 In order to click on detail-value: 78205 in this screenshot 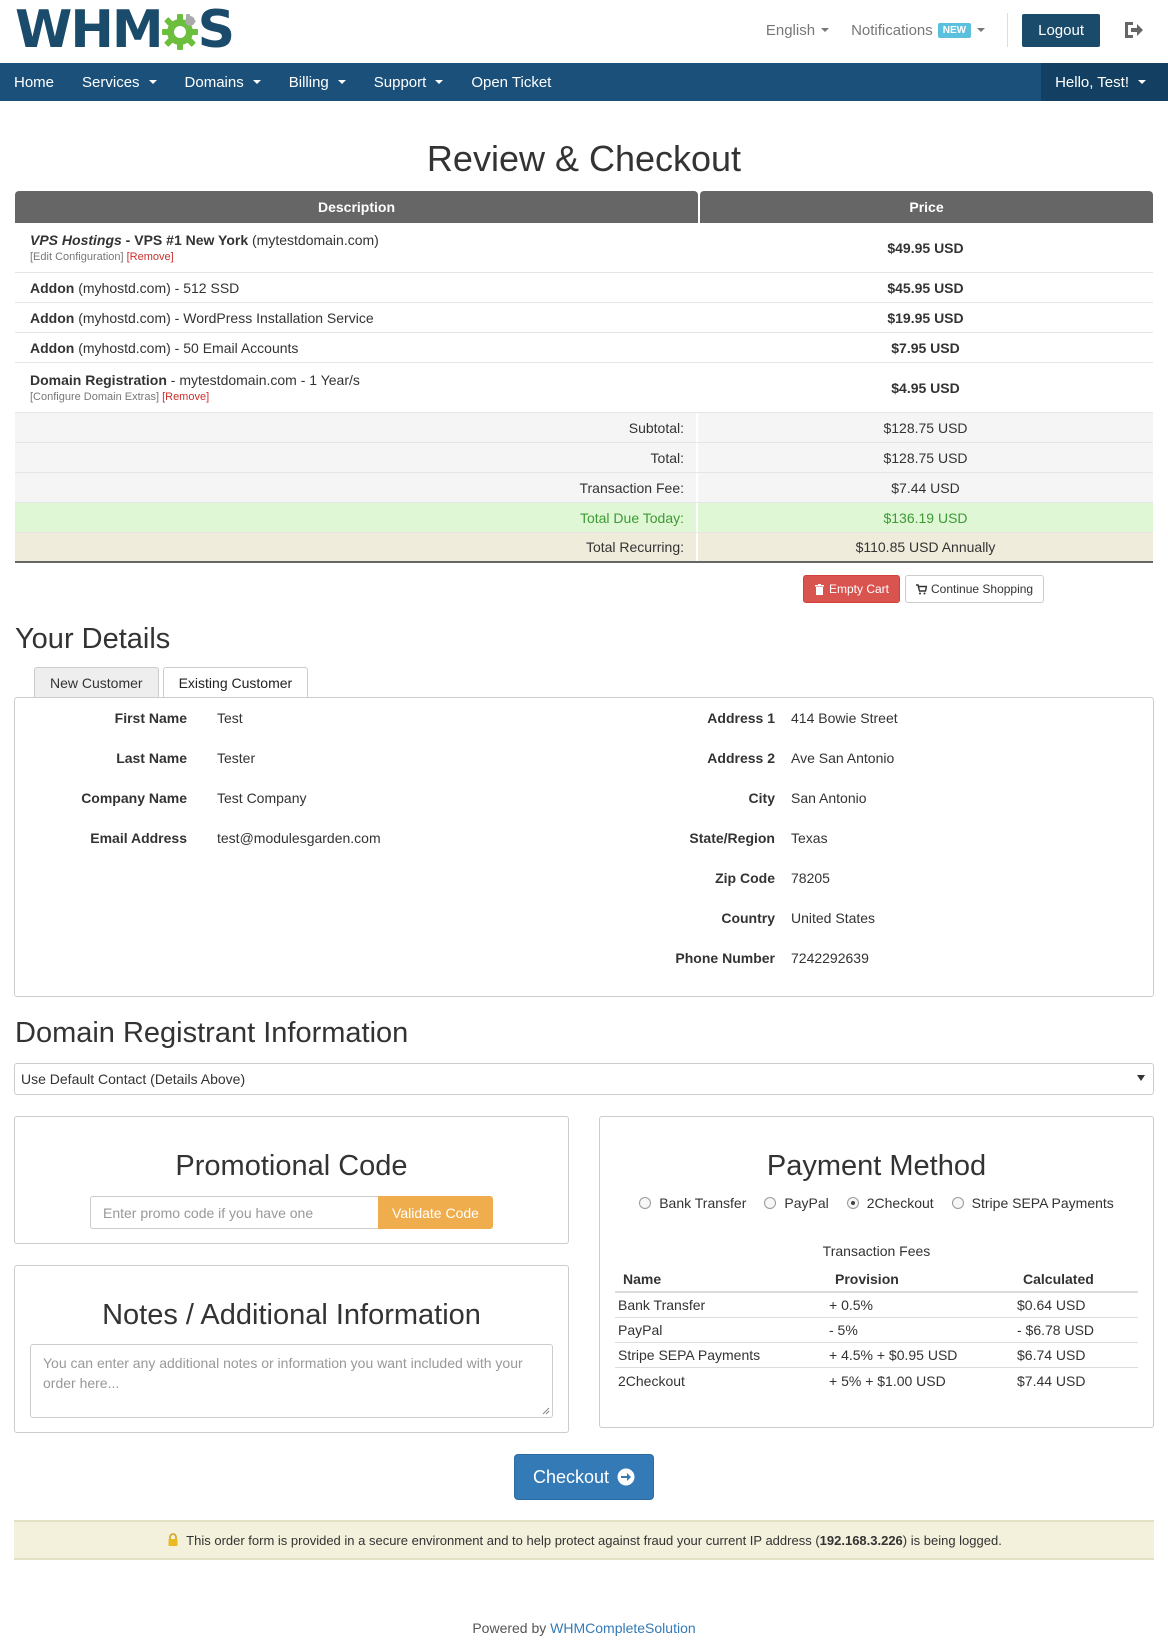, I will do `click(810, 878)`.